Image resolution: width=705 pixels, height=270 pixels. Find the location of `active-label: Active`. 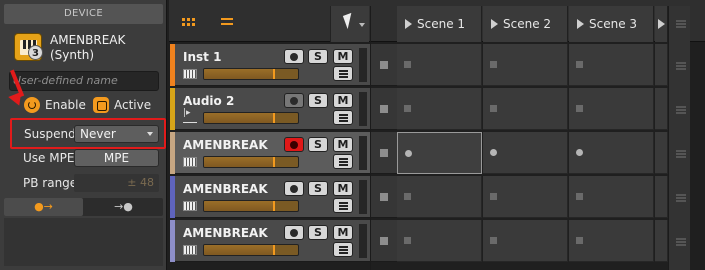

active-label: Active is located at coordinates (133, 105).